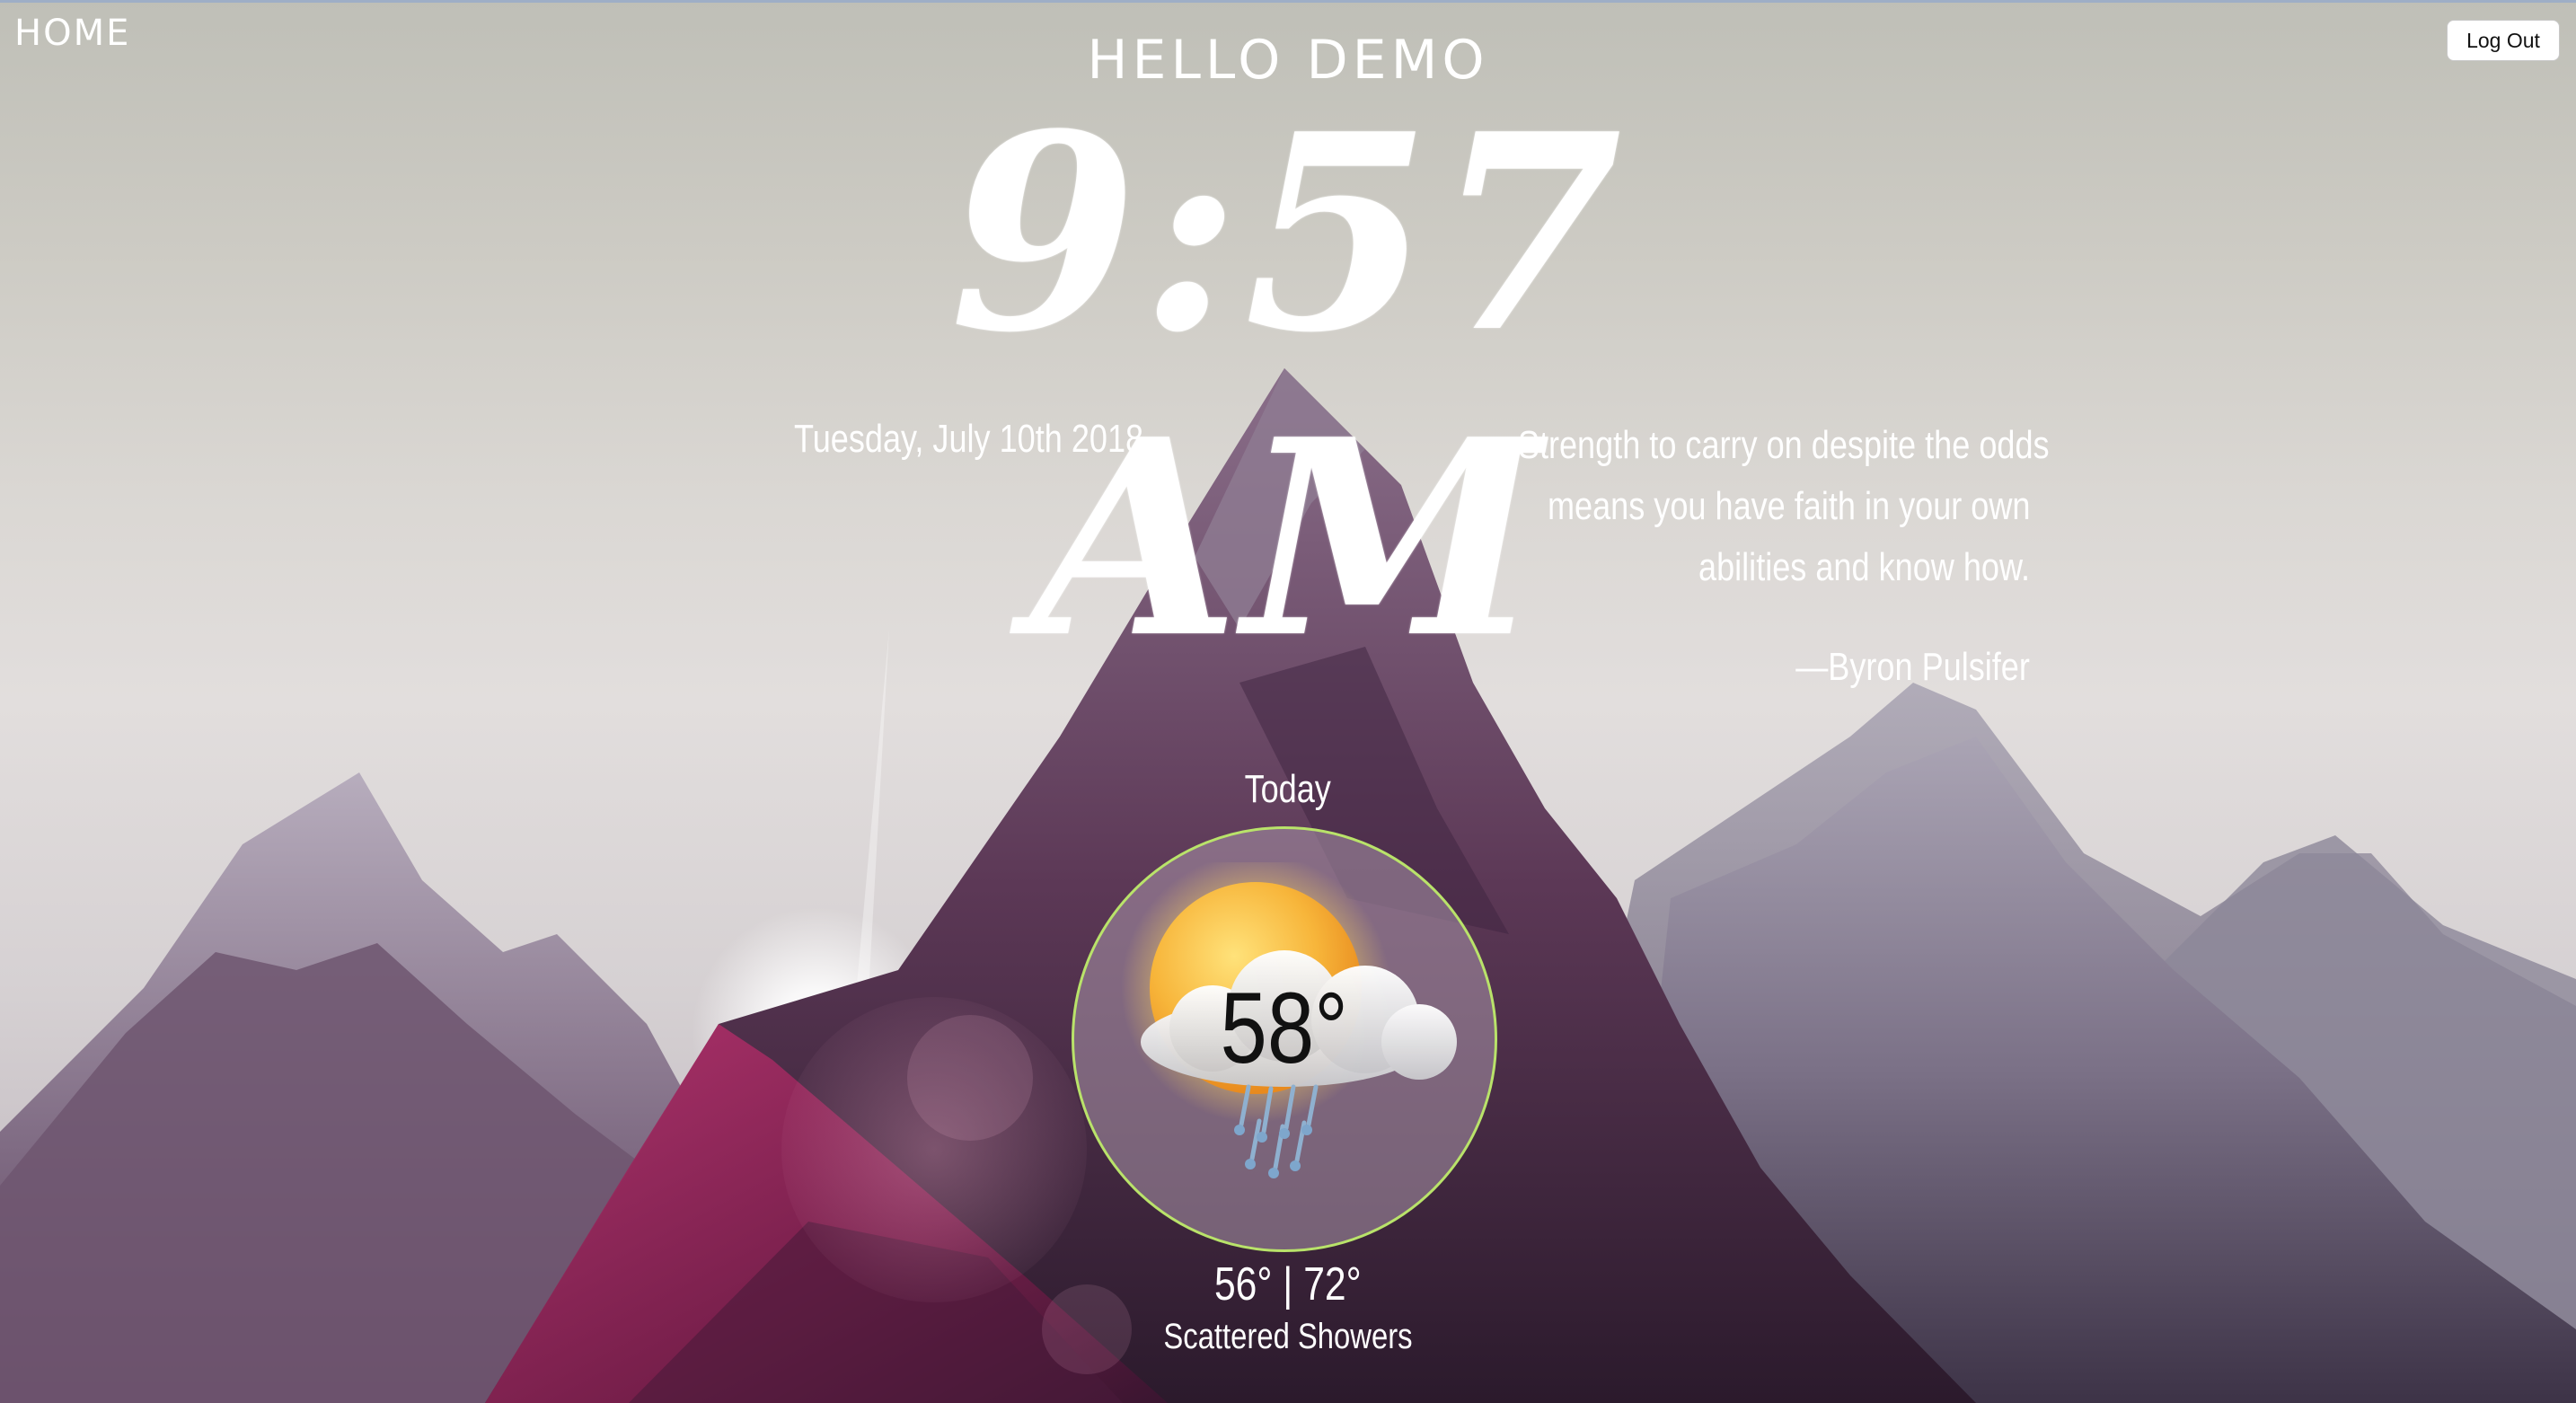  What do you see at coordinates (1864, 567) in the screenshot?
I see `quote-line: abilities and know how.` at bounding box center [1864, 567].